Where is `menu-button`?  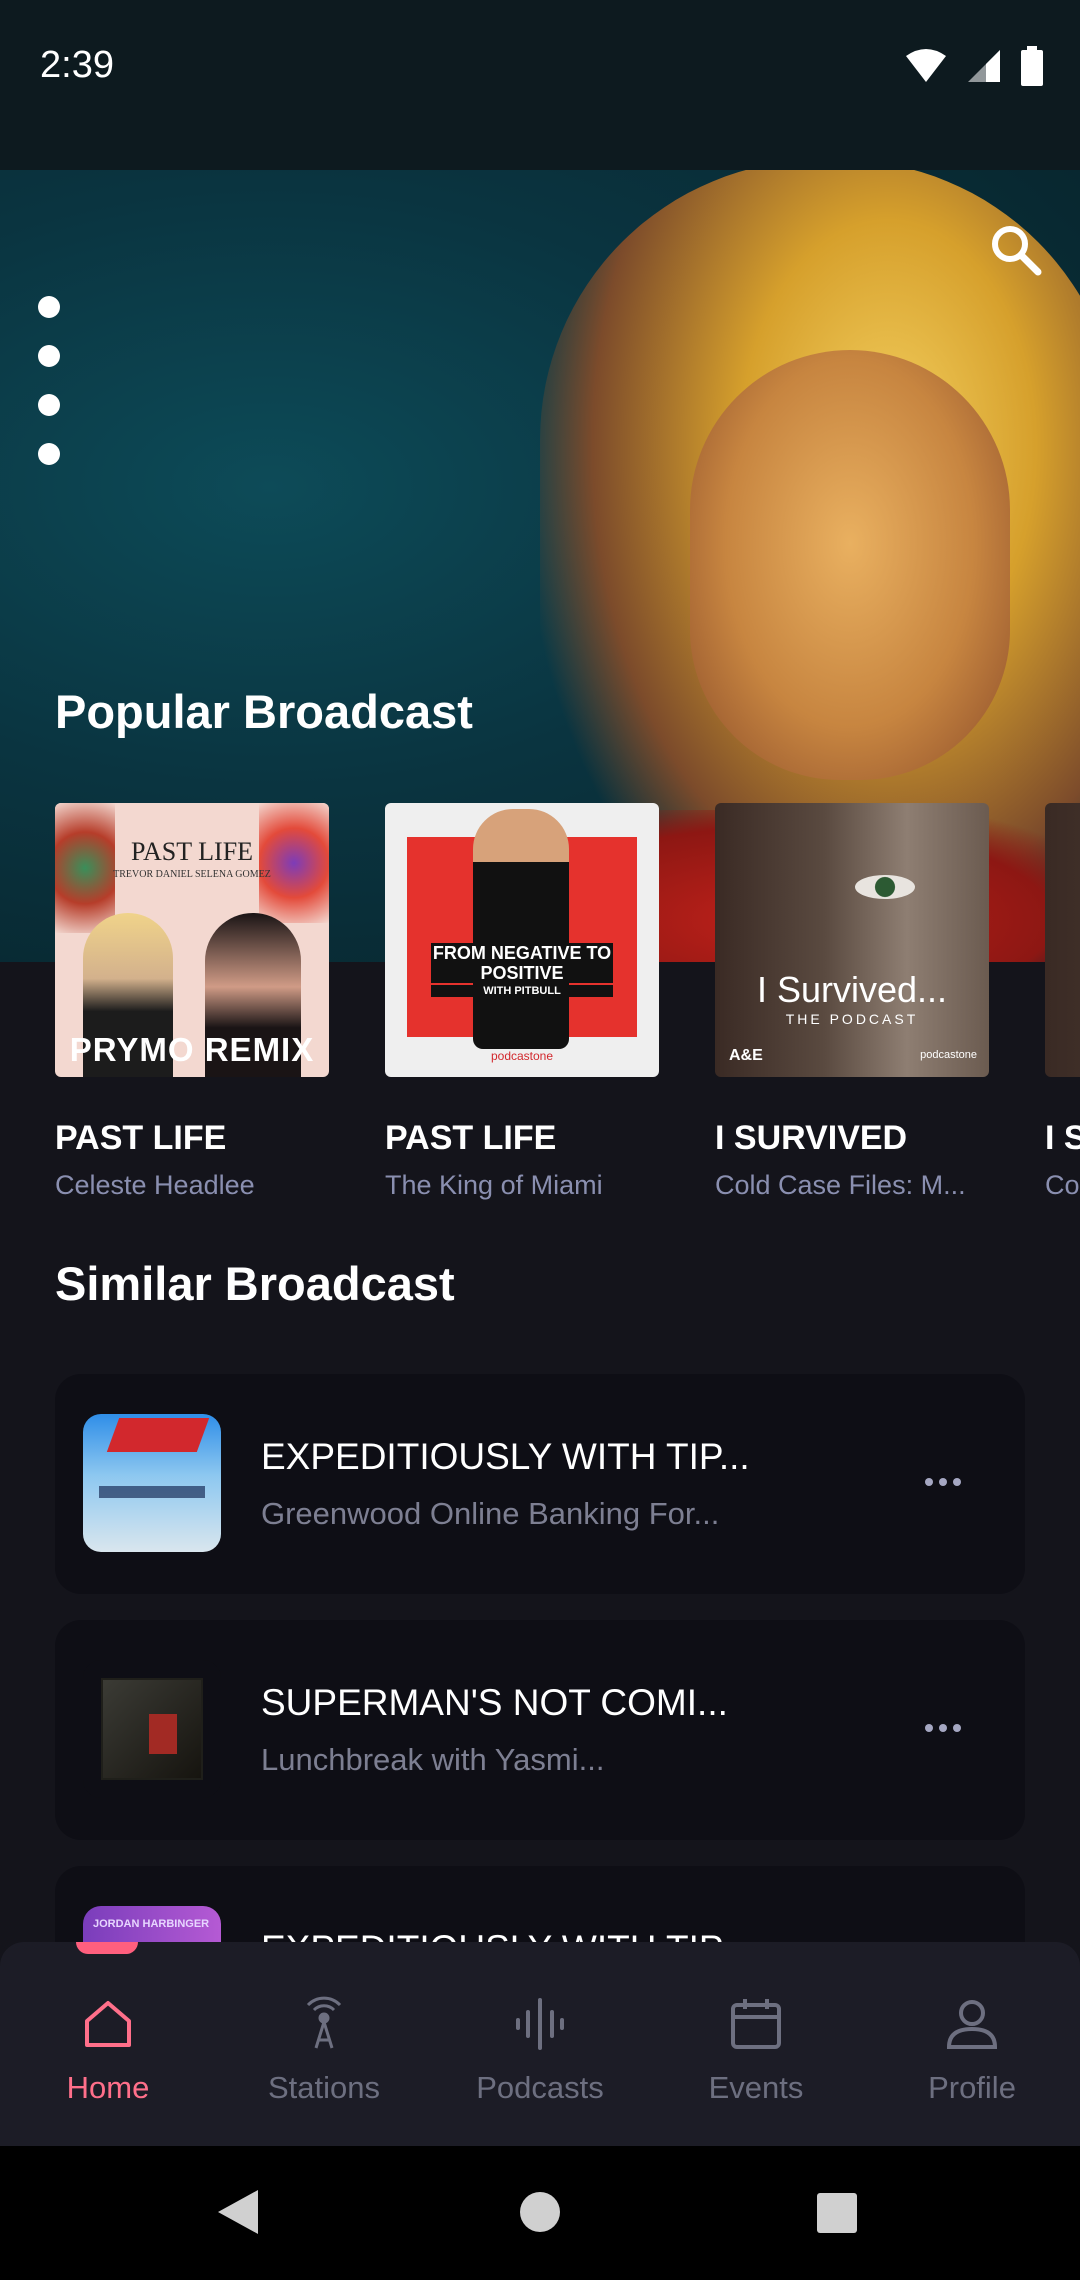 menu-button is located at coordinates (53, 394).